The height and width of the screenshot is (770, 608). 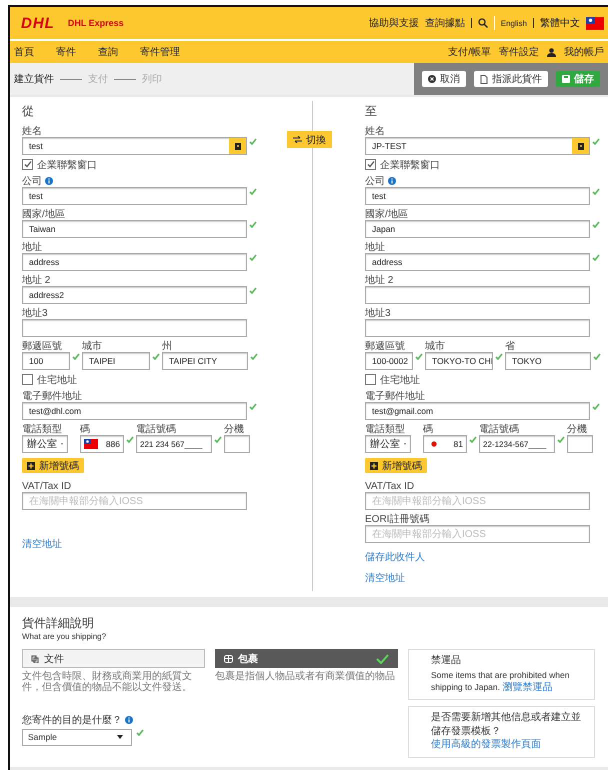 What do you see at coordinates (98, 79) in the screenshot?
I see `step-label: 支付` at bounding box center [98, 79].